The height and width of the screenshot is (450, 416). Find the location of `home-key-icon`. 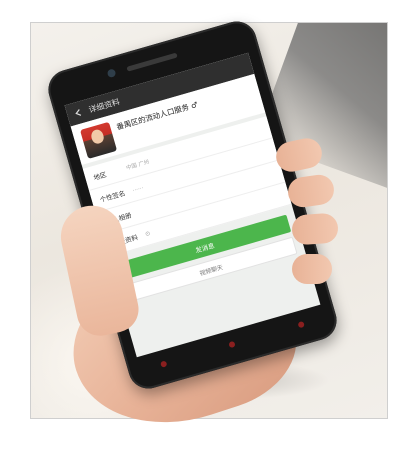

home-key-icon is located at coordinates (232, 344).